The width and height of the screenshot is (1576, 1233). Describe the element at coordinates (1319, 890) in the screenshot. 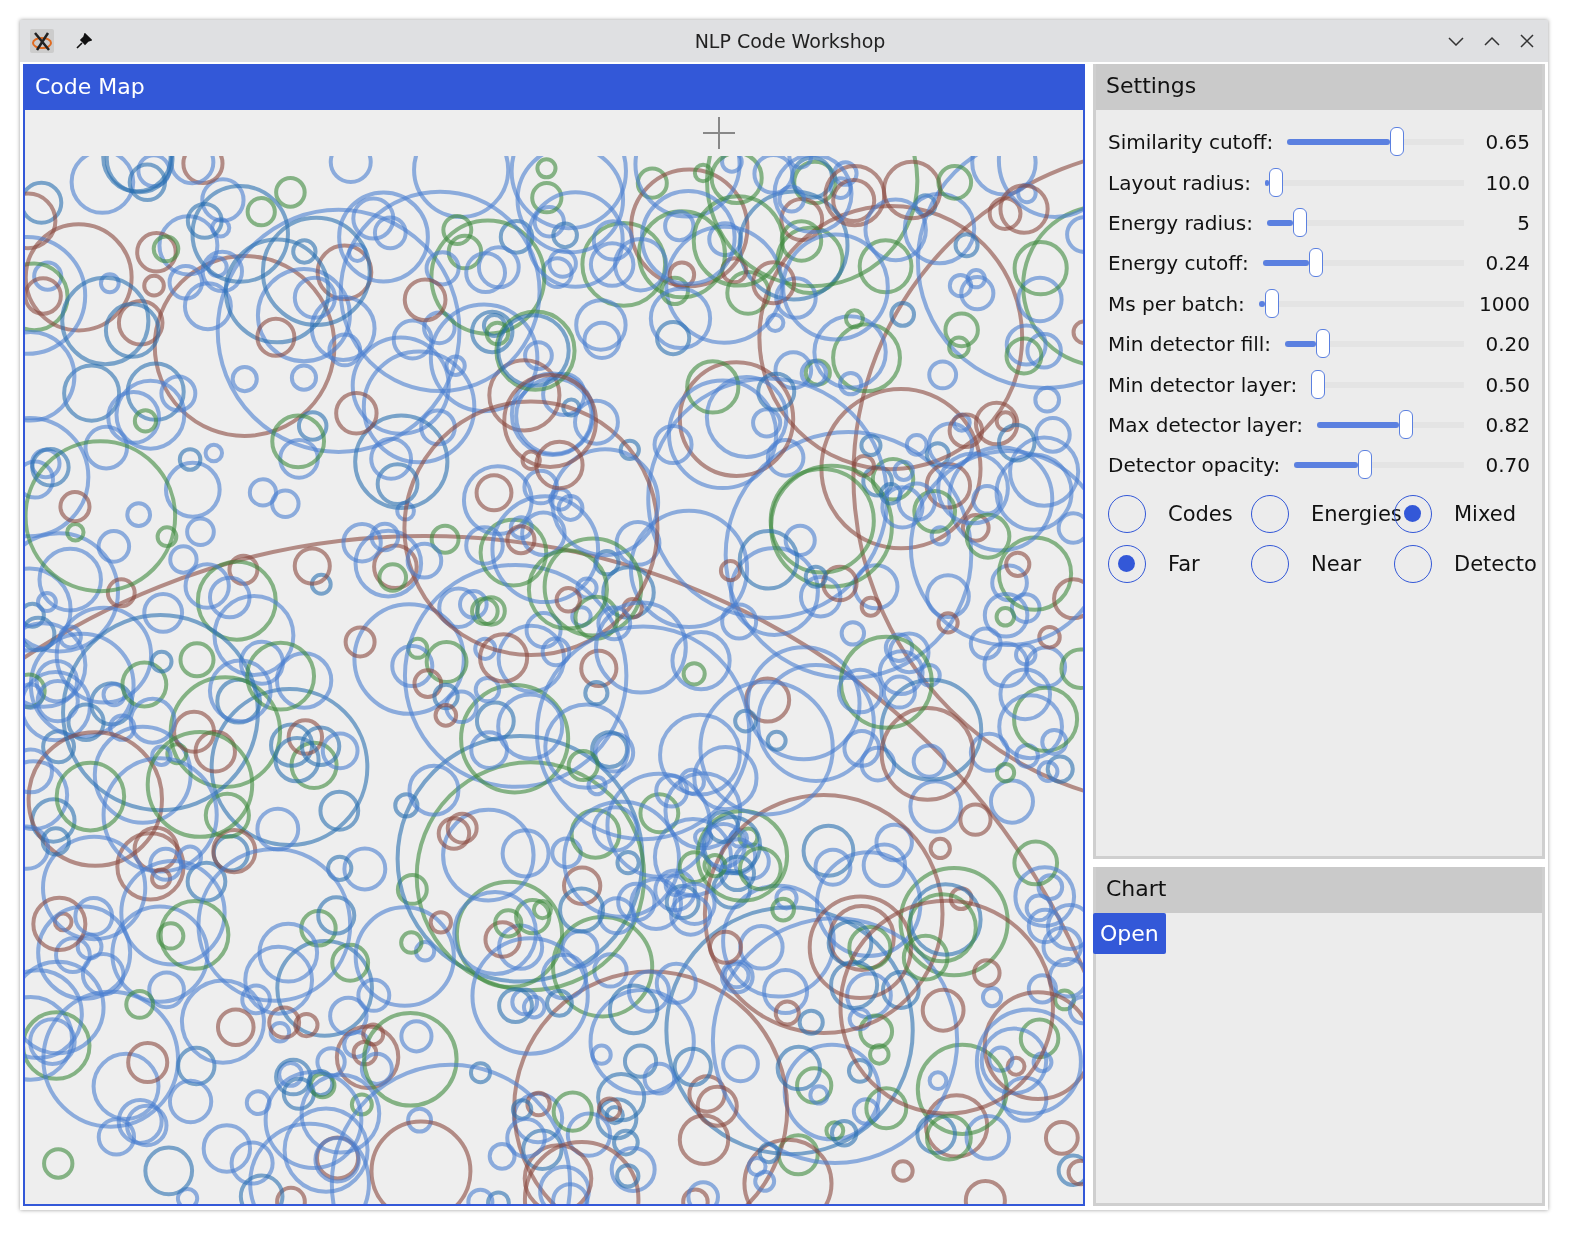

I see `panel-title: Chart` at that location.